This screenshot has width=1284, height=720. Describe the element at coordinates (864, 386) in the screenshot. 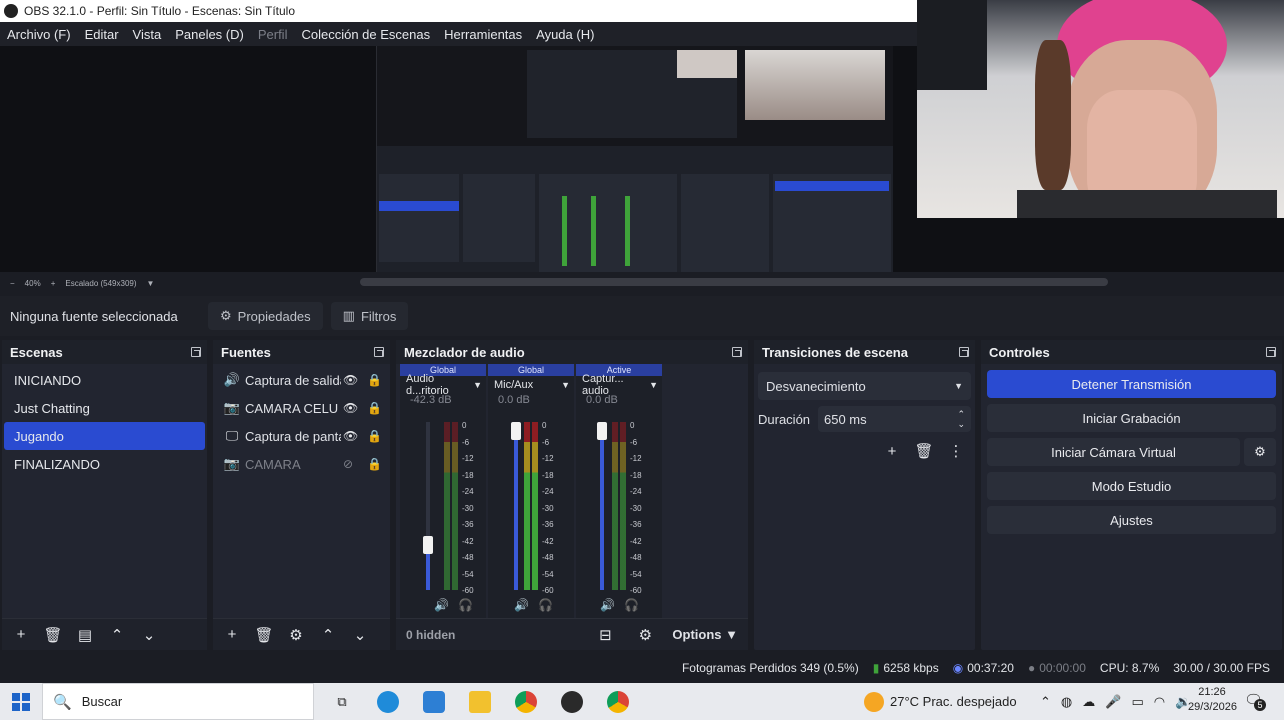

I see `transition-select: Desvanecimiento ▼` at that location.